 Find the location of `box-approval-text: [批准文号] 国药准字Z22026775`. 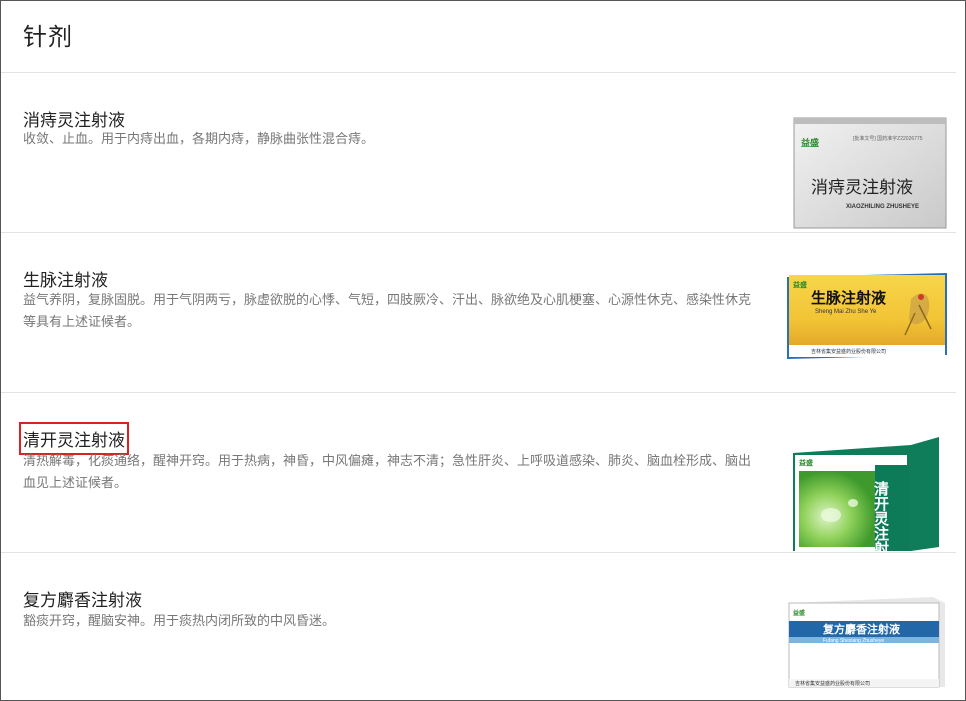

box-approval-text: [批准文号] 国药准字Z22026775 is located at coordinates (888, 138).